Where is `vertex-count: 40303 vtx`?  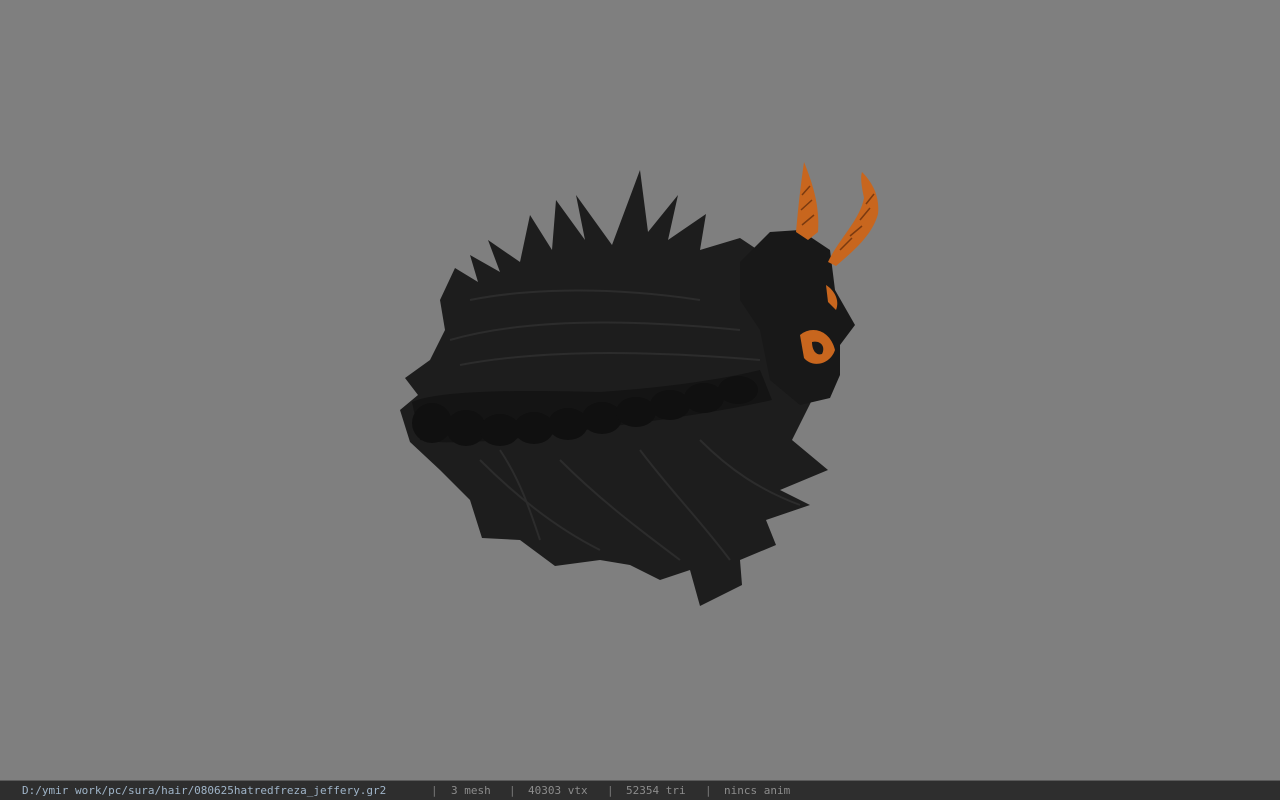 vertex-count: 40303 vtx is located at coordinates (558, 790).